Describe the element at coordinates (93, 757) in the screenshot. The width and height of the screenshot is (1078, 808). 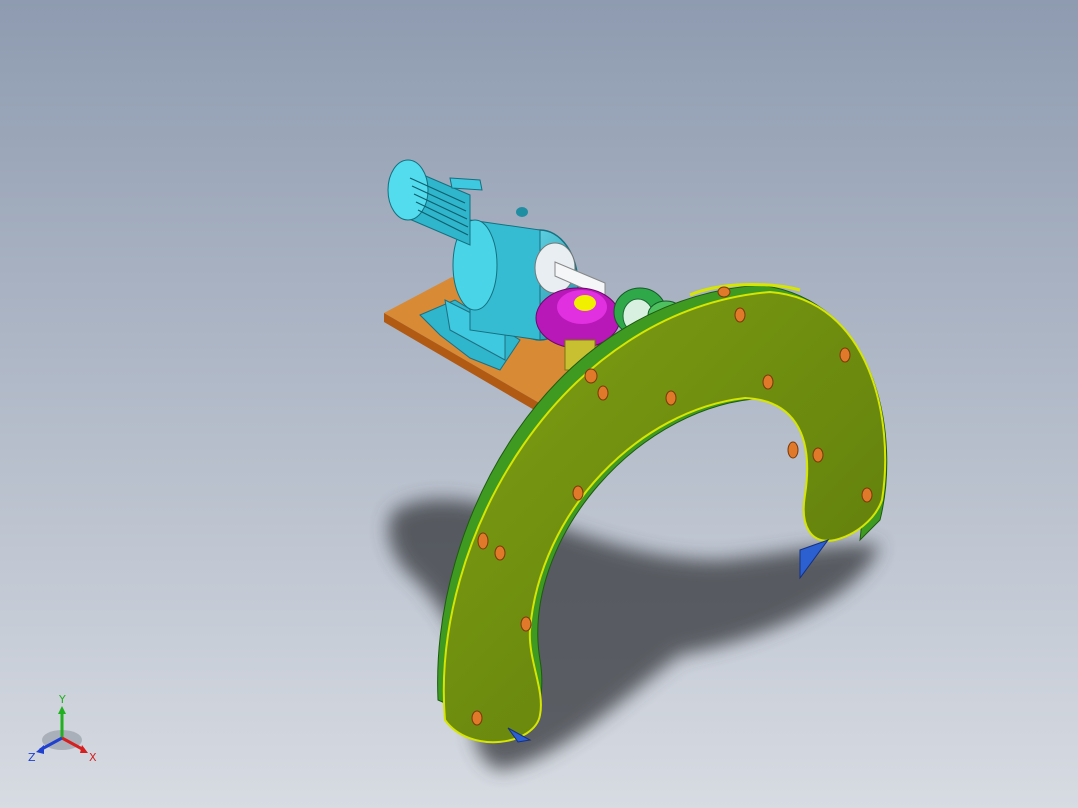
I see `x-axis-label: X` at that location.